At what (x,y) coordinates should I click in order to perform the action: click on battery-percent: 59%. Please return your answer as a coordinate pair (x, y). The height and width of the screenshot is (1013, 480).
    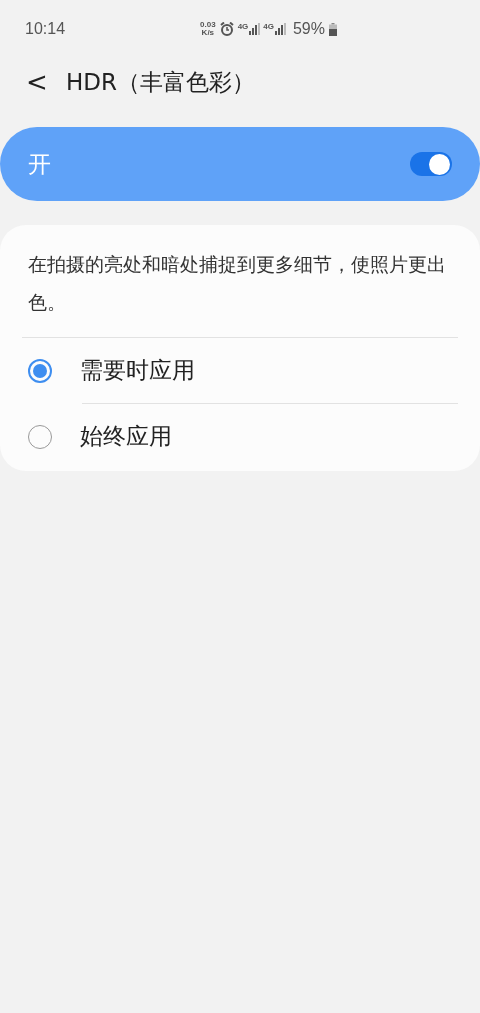
    Looking at the image, I should click on (308, 29).